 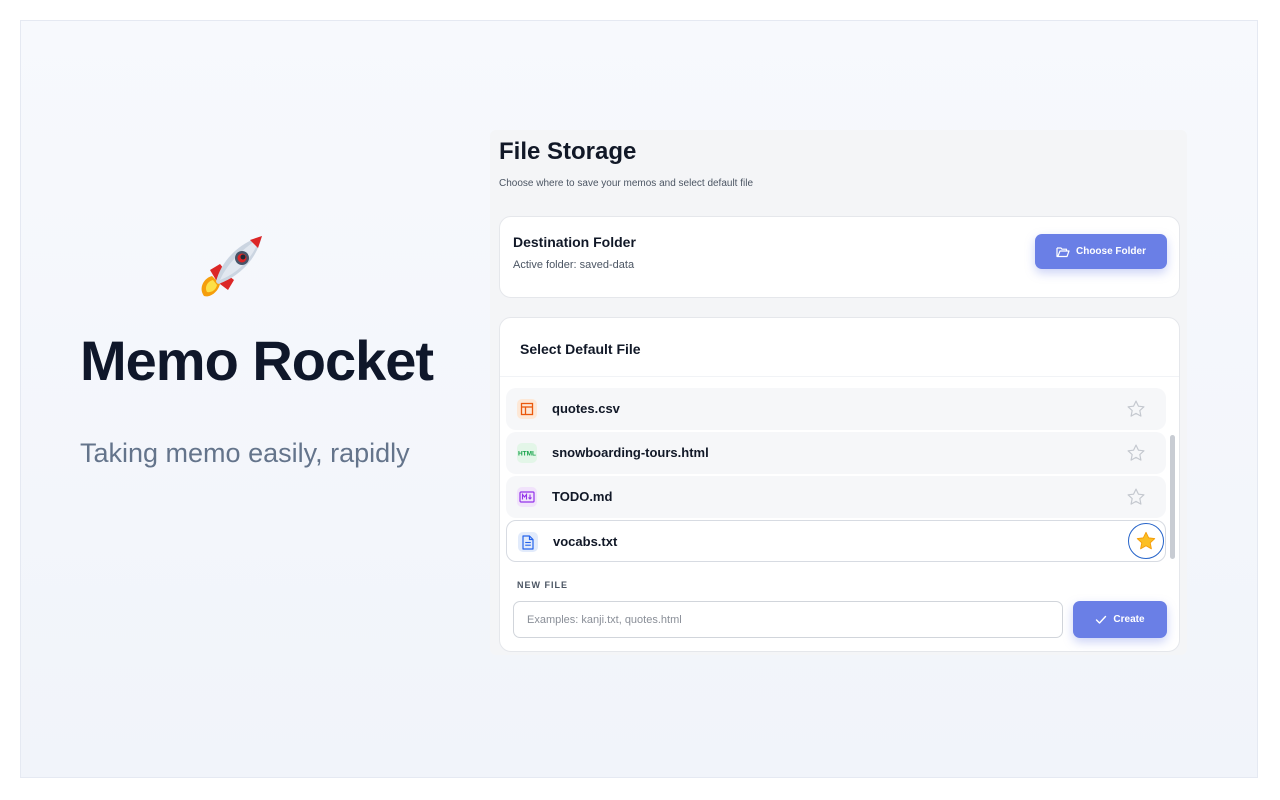 I want to click on file-name: TODO.md, so click(x=582, y=496).